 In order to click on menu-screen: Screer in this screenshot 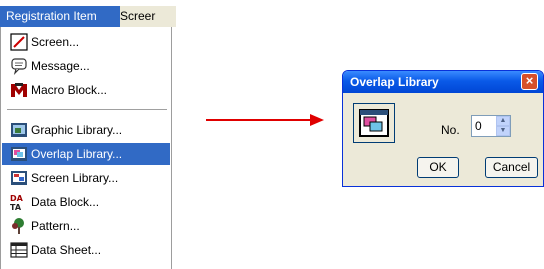, I will do `click(137, 16)`.